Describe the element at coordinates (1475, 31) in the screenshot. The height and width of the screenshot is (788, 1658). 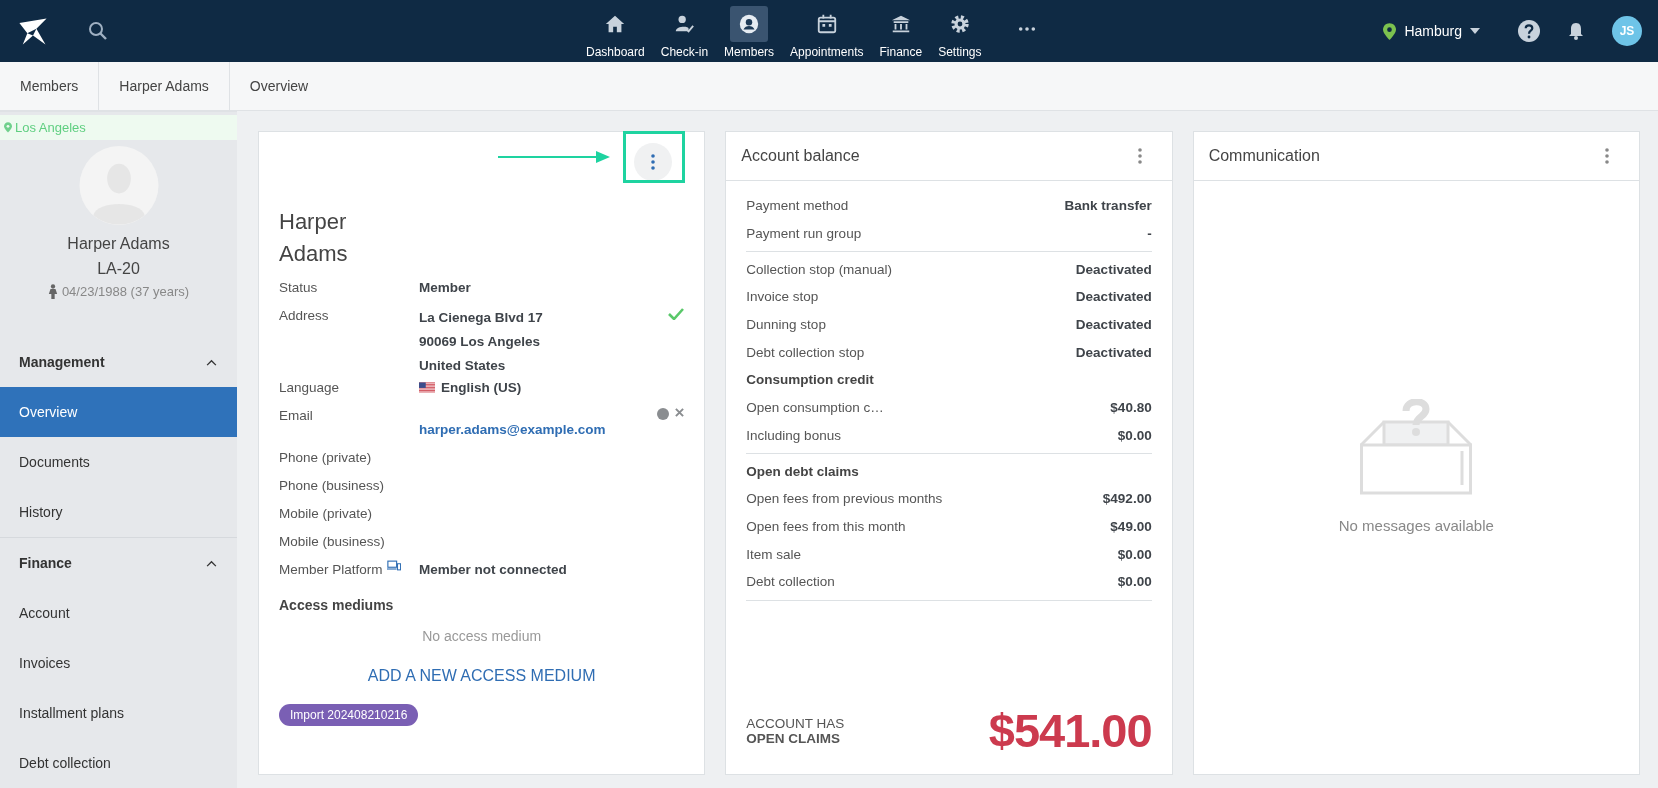
I see `caret-icon` at that location.